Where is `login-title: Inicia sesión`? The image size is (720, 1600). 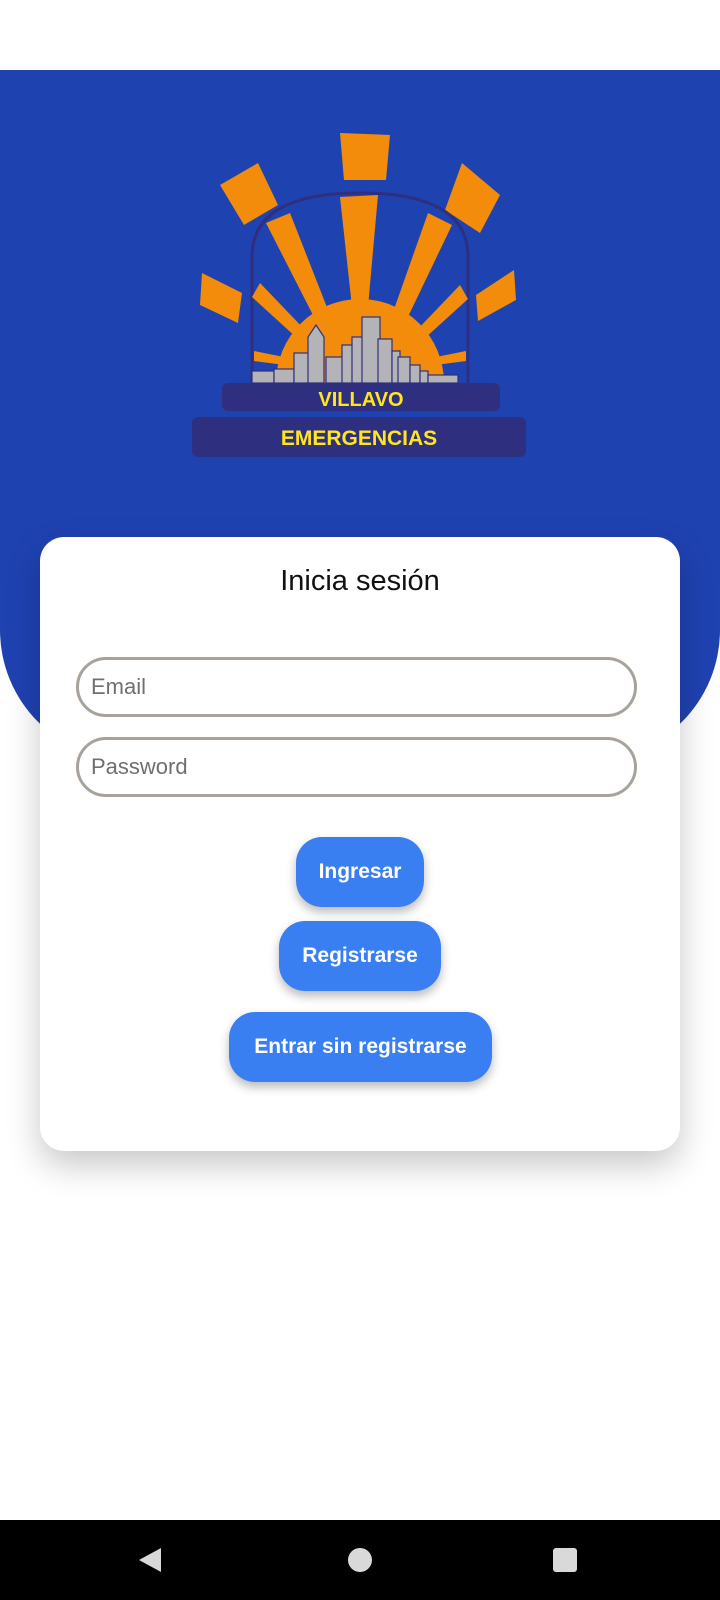
login-title: Inicia sesión is located at coordinates (360, 581).